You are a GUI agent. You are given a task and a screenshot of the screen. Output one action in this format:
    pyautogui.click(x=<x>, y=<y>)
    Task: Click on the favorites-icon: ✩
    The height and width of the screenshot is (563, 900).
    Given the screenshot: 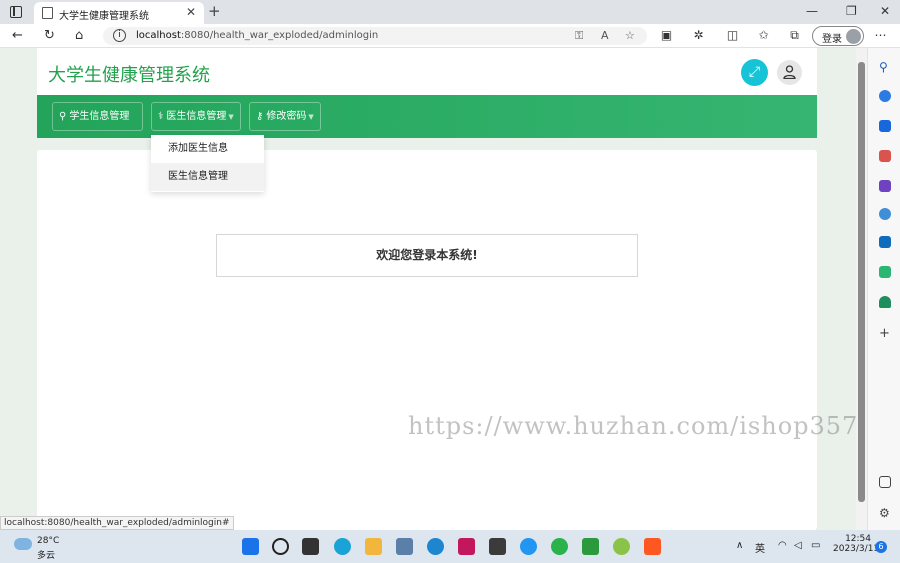 What is the action you would take?
    pyautogui.click(x=763, y=35)
    